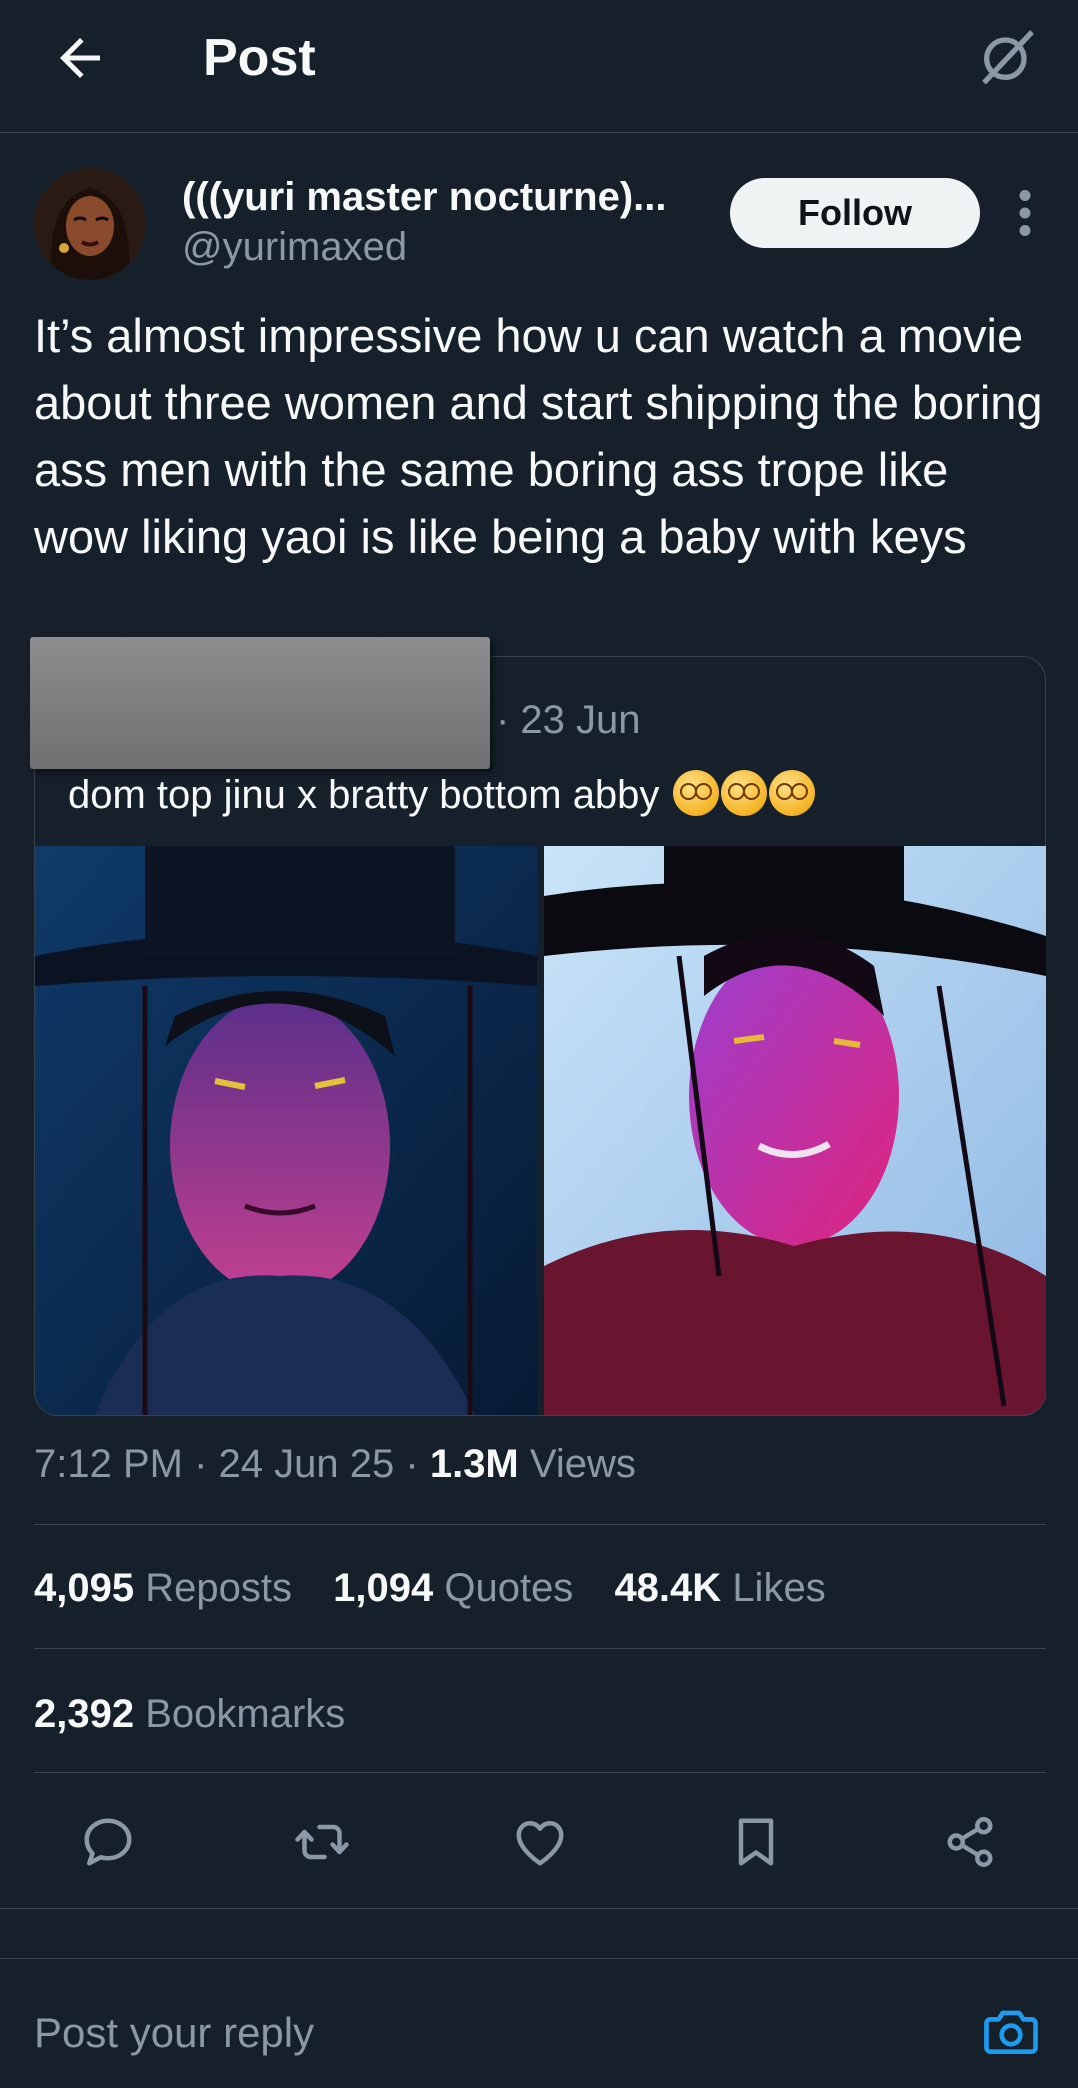 The width and height of the screenshot is (1078, 2088). What do you see at coordinates (84, 1588) in the screenshot?
I see `reposts-count: 4,095` at bounding box center [84, 1588].